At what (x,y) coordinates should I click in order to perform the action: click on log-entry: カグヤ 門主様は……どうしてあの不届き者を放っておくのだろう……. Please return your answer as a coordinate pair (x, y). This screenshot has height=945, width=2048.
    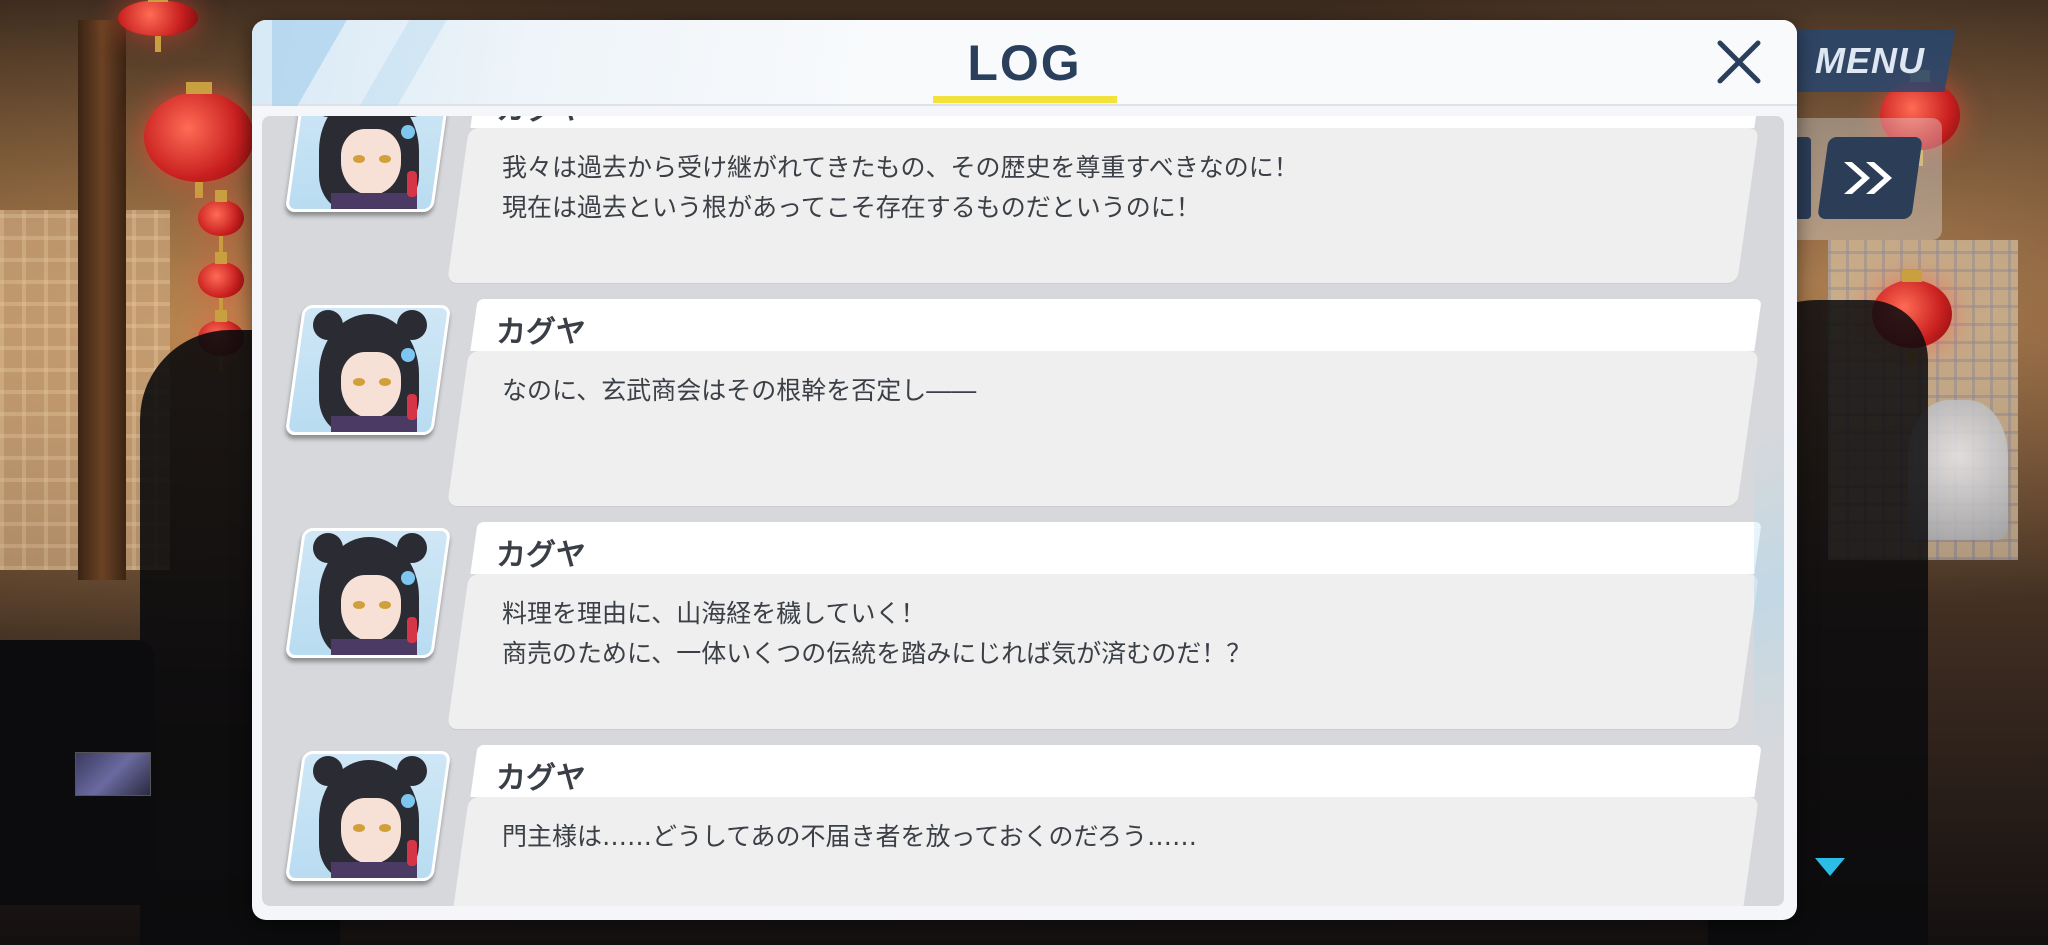
    Looking at the image, I should click on (1023, 825).